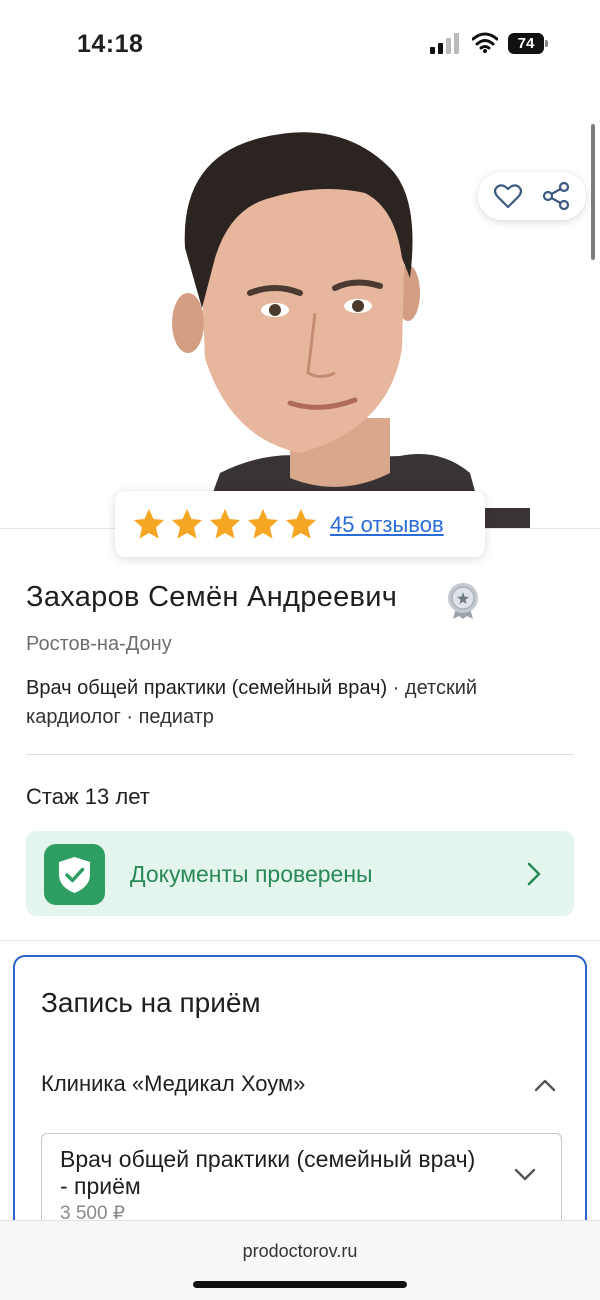  Describe the element at coordinates (151, 1002) in the screenshot. I see `booking-title: Запись на приём` at that location.